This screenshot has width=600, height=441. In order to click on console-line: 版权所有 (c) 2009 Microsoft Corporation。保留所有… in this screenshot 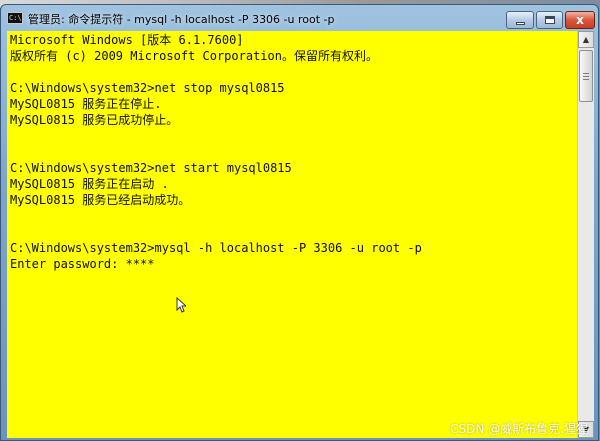, I will do `click(194, 56)`.